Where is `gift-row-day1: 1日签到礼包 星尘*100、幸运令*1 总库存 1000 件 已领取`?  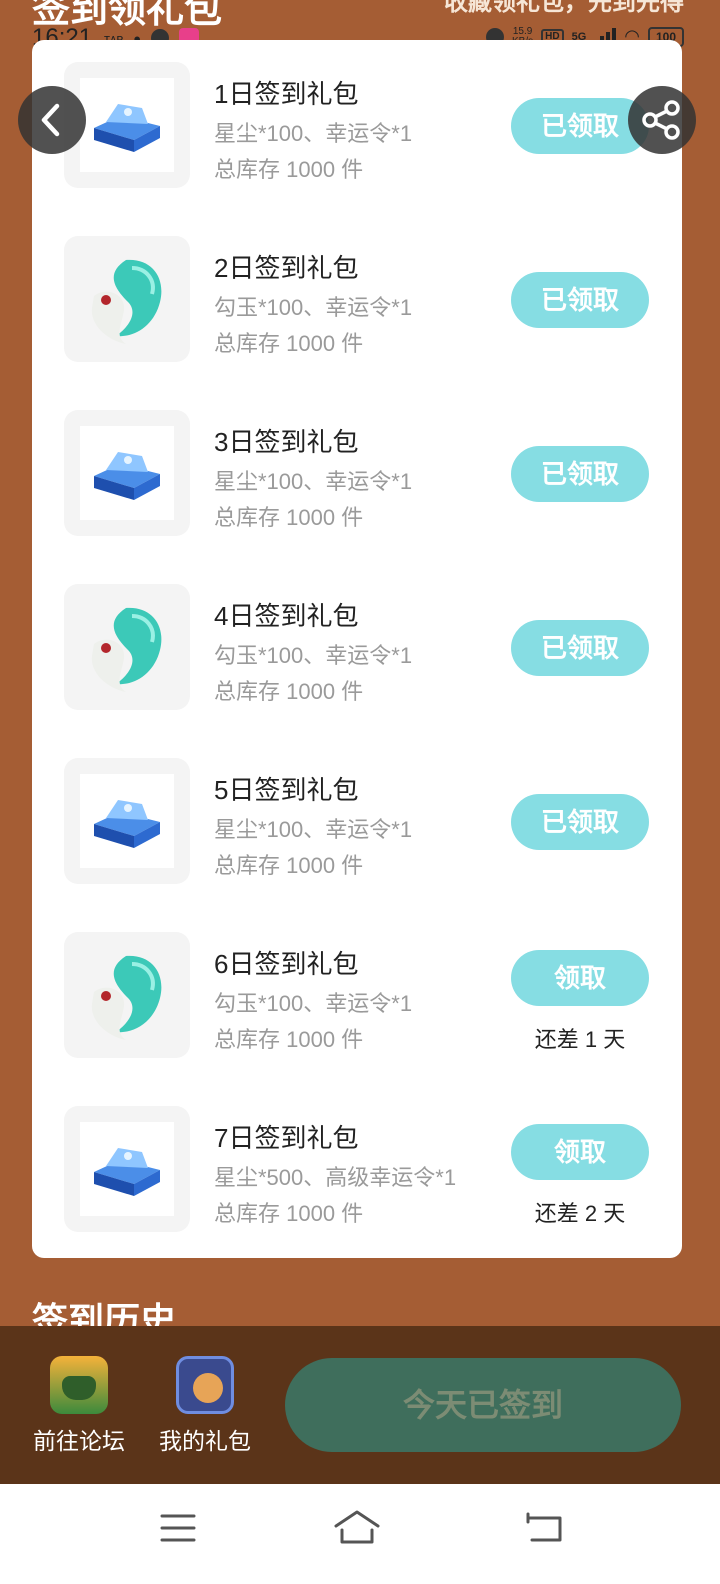
gift-row-day1: 1日签到礼包 星尘*100、幸运令*1 总库存 1000 件 已领取 is located at coordinates (357, 149).